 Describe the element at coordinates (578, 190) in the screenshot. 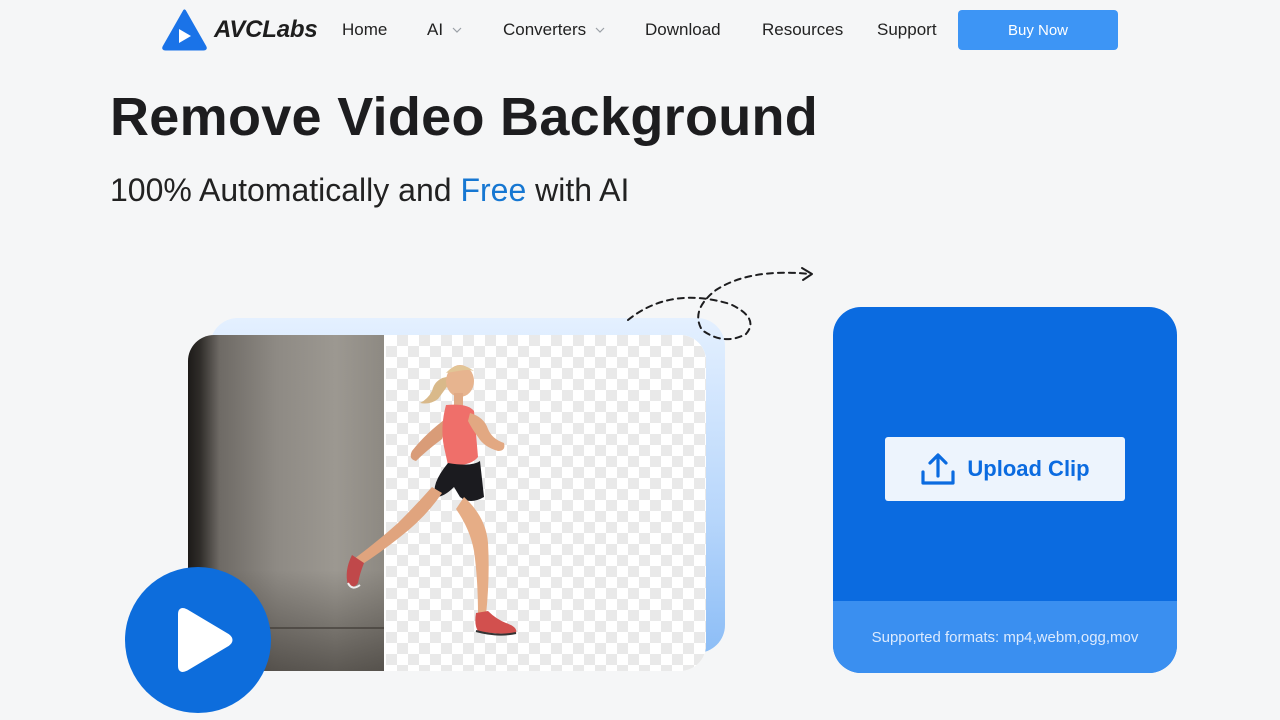

I see `subtitle-text-after: with AI` at that location.